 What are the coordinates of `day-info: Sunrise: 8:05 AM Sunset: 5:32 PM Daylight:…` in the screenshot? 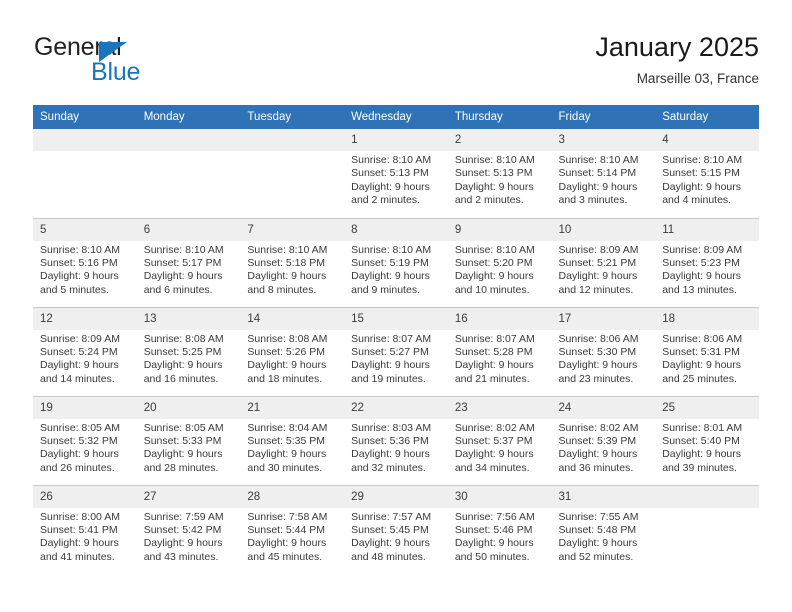 It's located at (85, 447).